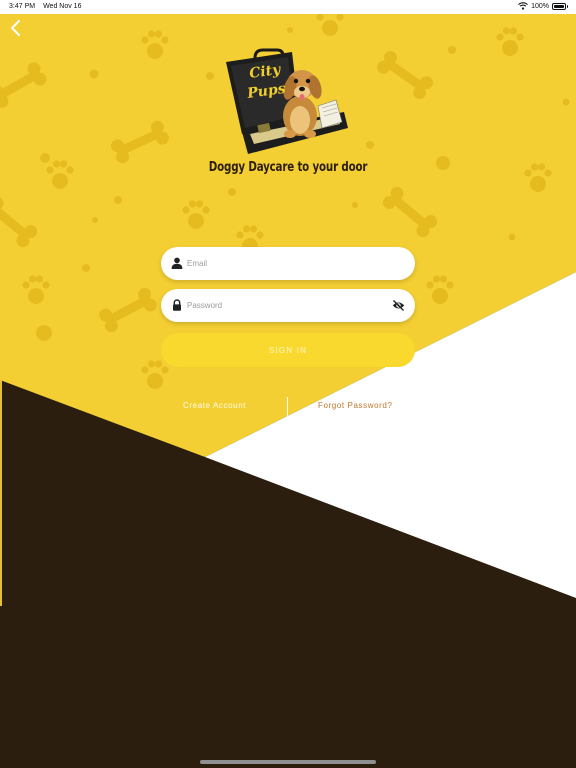  Describe the element at coordinates (177, 263) in the screenshot. I see `user-icon` at that location.